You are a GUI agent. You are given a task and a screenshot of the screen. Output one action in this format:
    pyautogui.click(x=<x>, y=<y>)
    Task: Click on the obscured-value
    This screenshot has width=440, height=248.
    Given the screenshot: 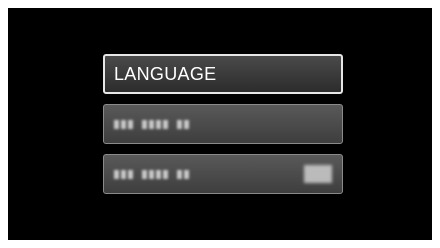 What is the action you would take?
    pyautogui.click(x=318, y=174)
    